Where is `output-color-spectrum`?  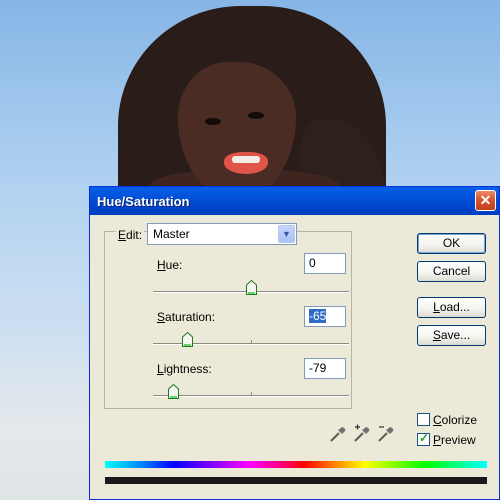
output-color-spectrum is located at coordinates (296, 480).